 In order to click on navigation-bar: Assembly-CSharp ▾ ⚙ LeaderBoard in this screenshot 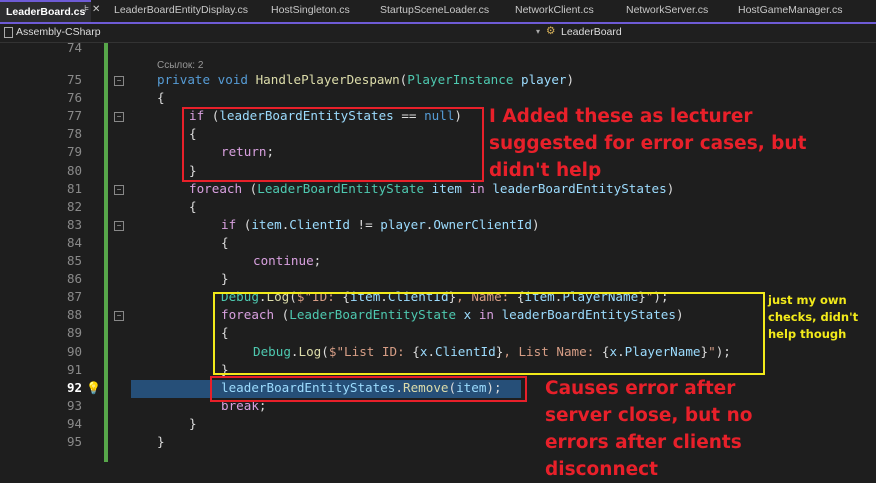, I will do `click(438, 33)`.